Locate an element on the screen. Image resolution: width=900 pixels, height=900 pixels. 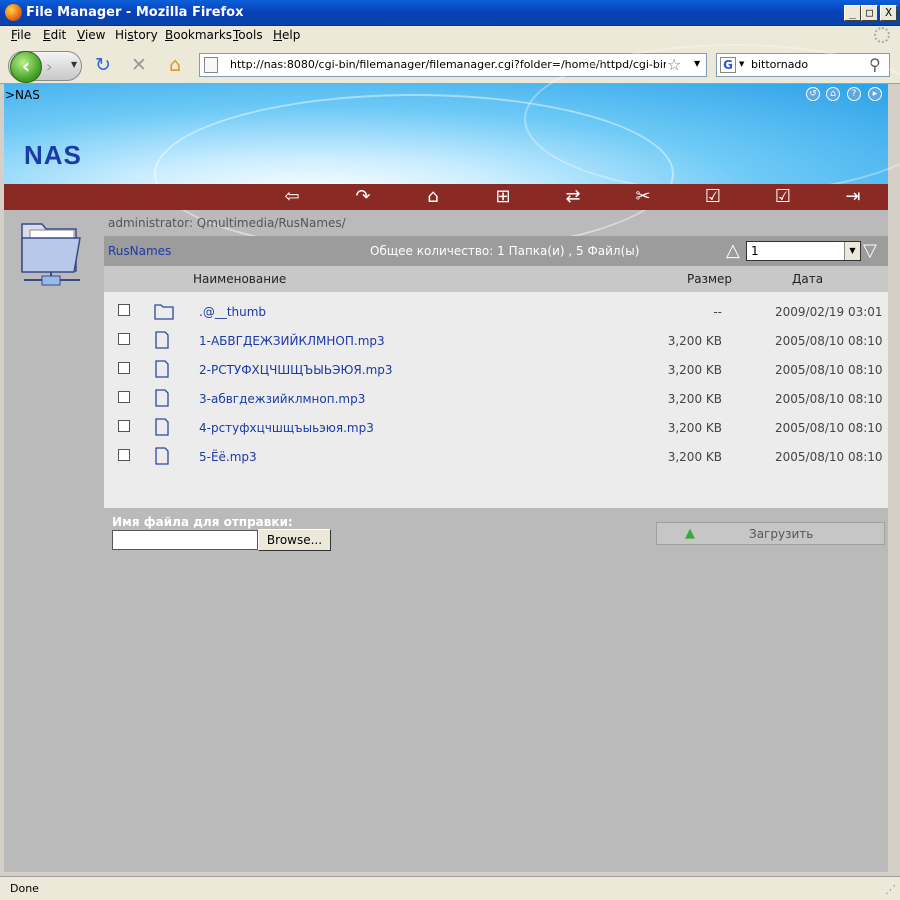
column-size-header: Размер is located at coordinates (709, 279).